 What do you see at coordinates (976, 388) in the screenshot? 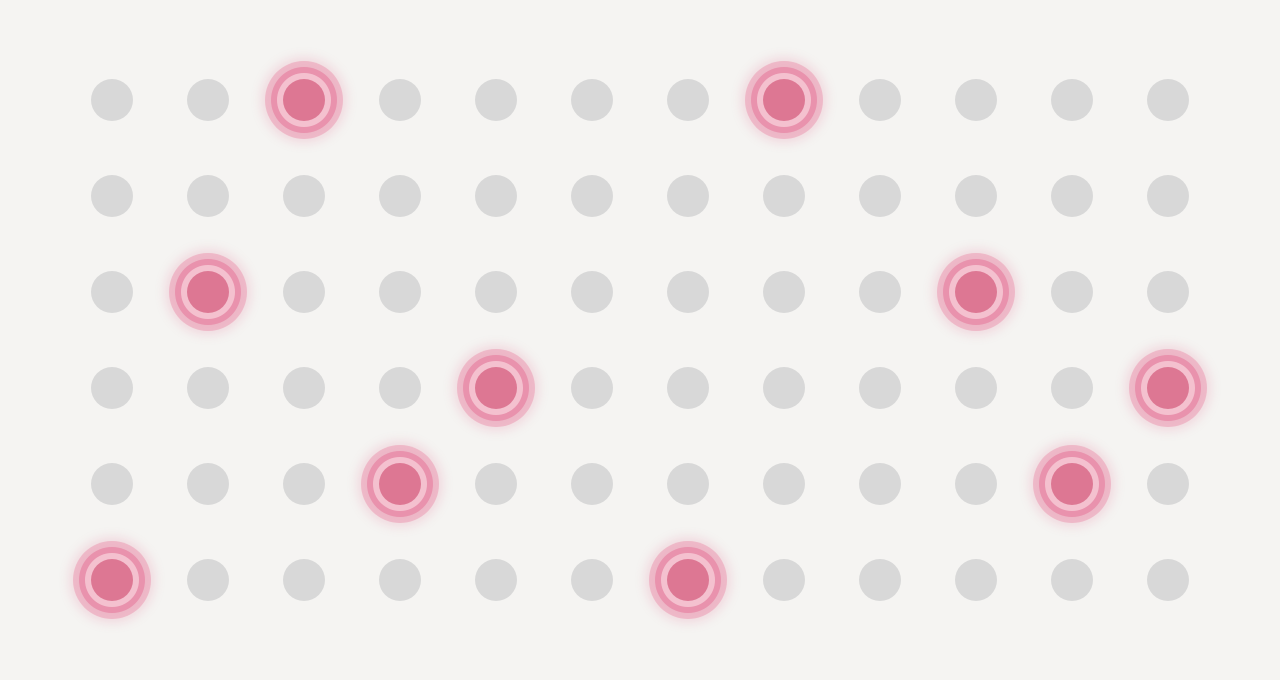
I see `dot-r3-c9` at bounding box center [976, 388].